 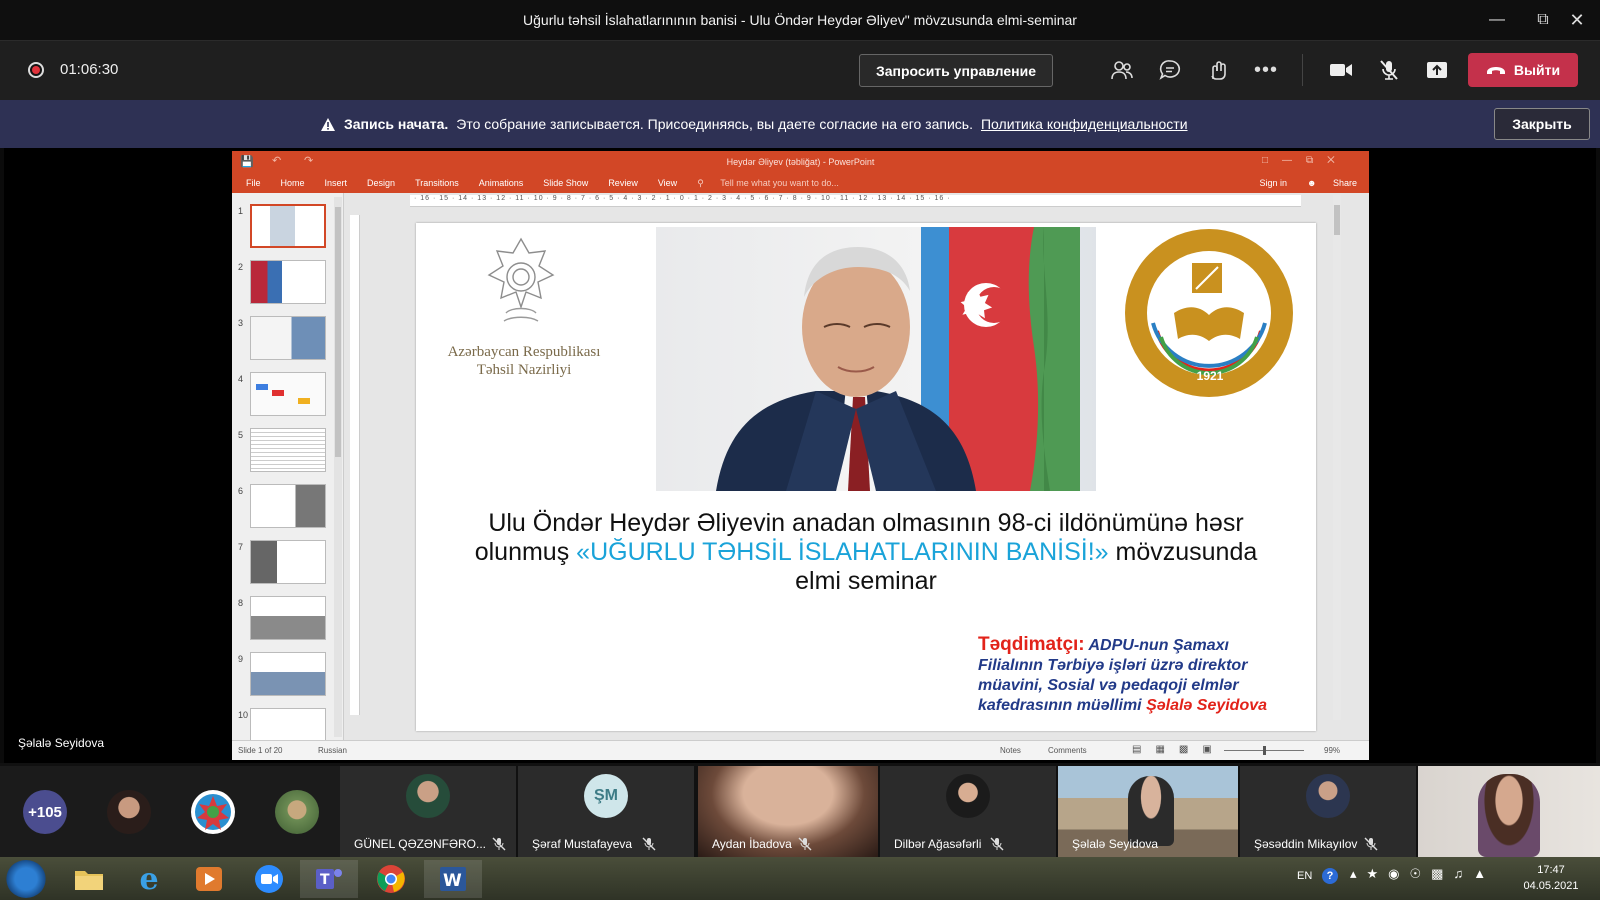 I want to click on participant-tile: Dilbər Ağasəfərli, so click(x=968, y=811).